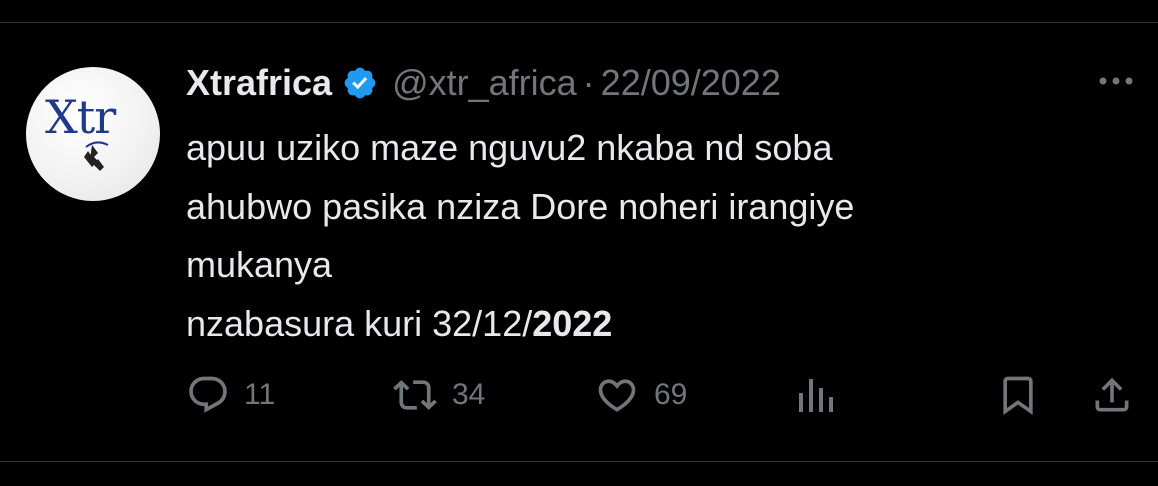  I want to click on logo-figure, so click(94, 158).